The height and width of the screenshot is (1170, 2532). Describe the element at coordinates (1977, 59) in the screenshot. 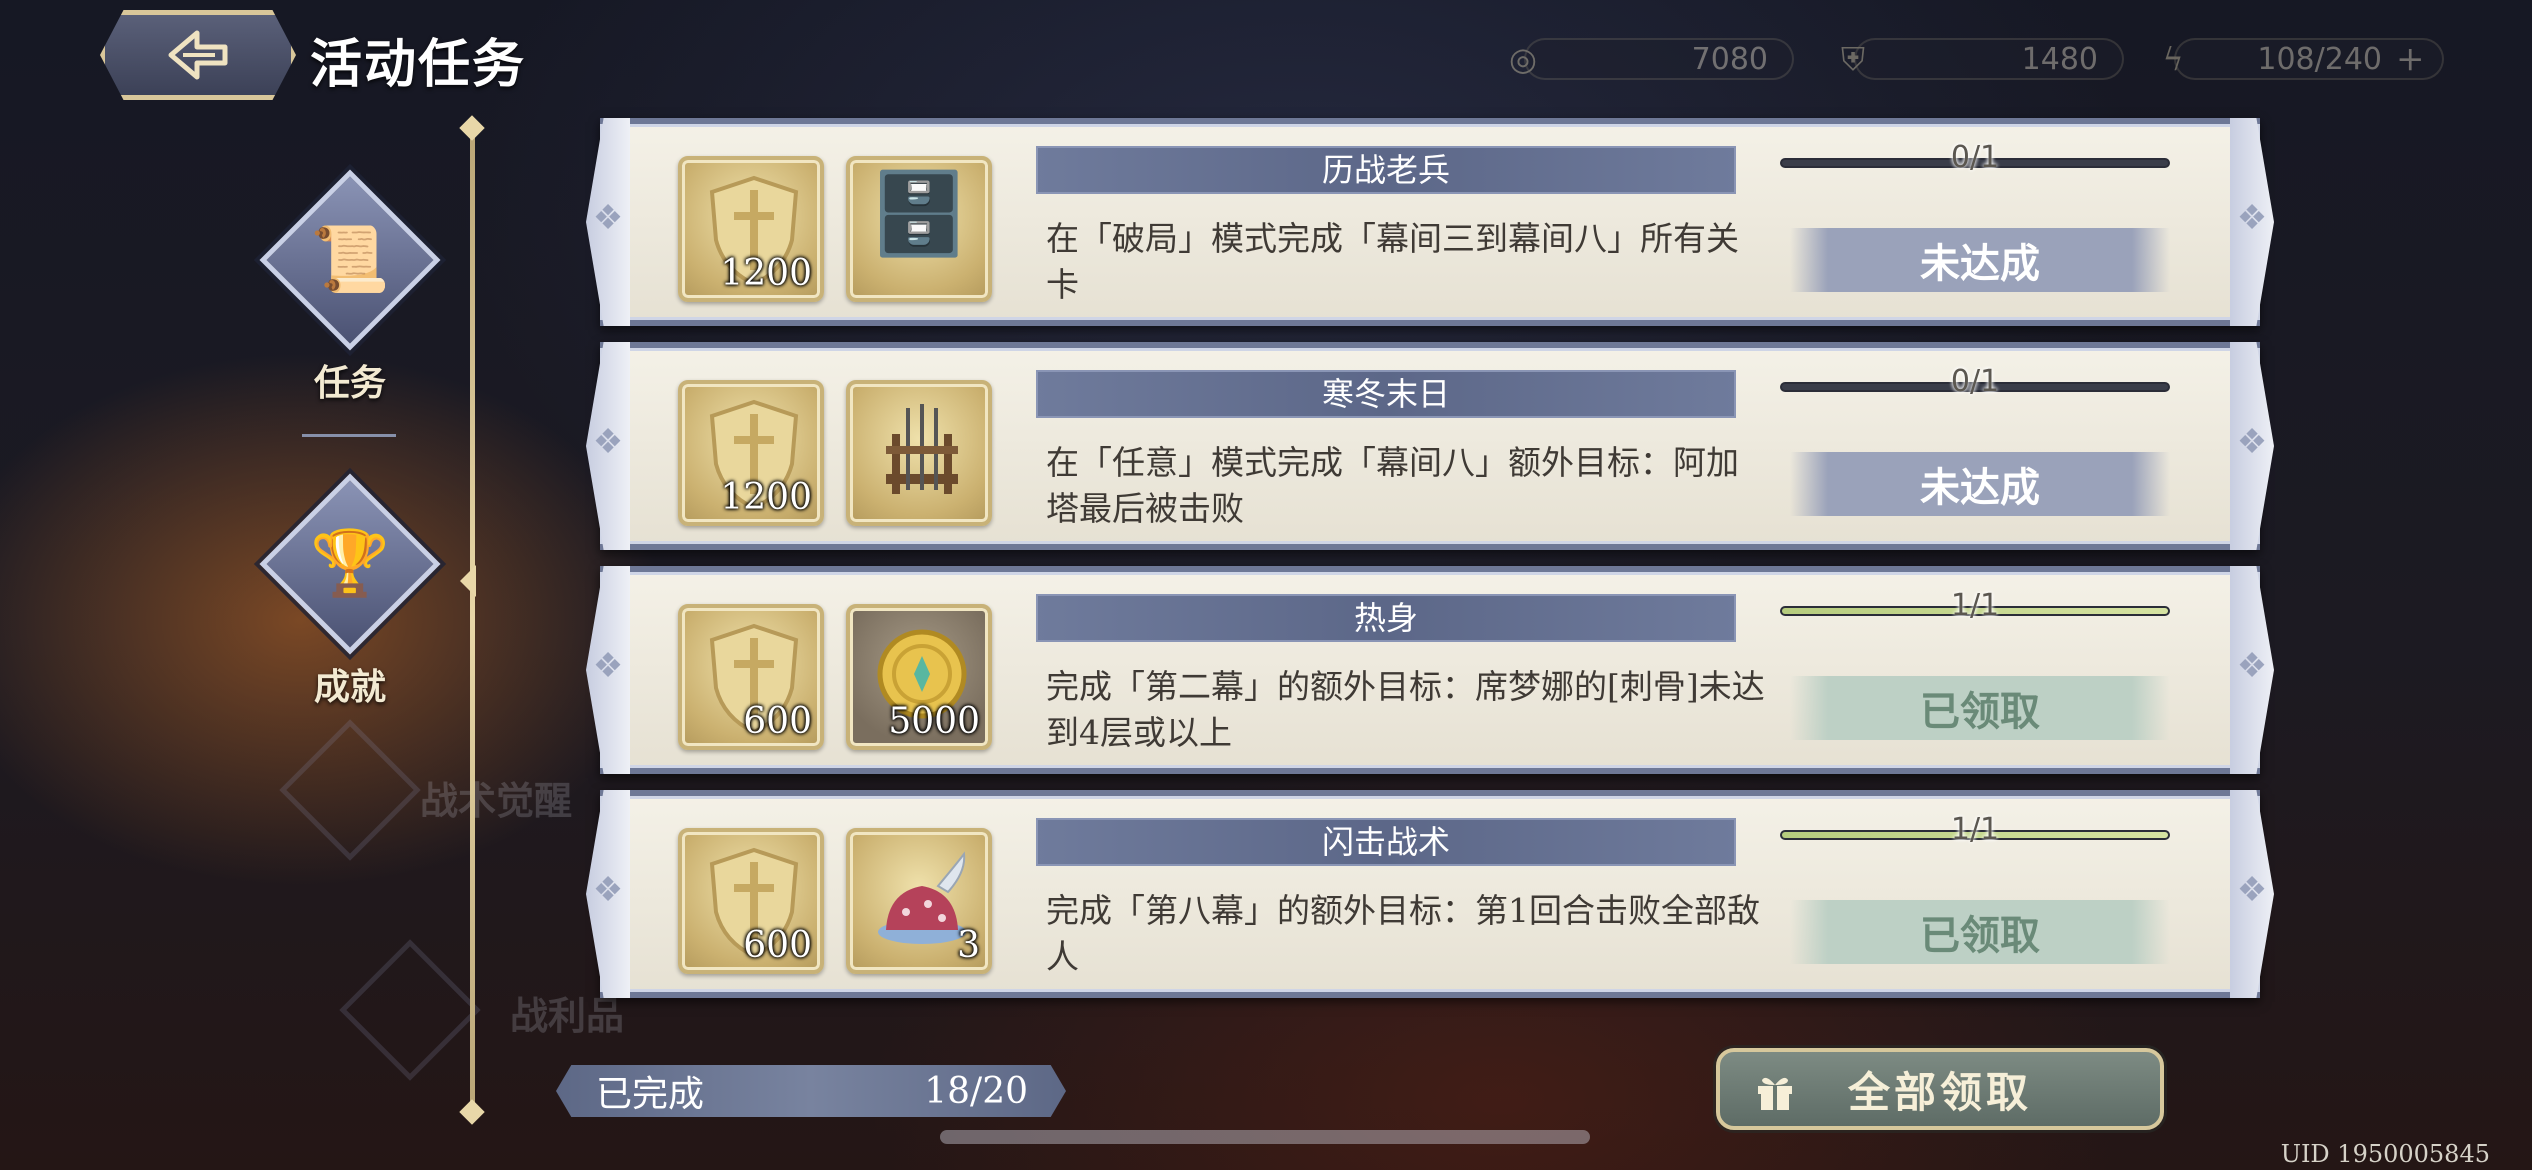

I see `resource-badge: ⛨ 1480` at that location.